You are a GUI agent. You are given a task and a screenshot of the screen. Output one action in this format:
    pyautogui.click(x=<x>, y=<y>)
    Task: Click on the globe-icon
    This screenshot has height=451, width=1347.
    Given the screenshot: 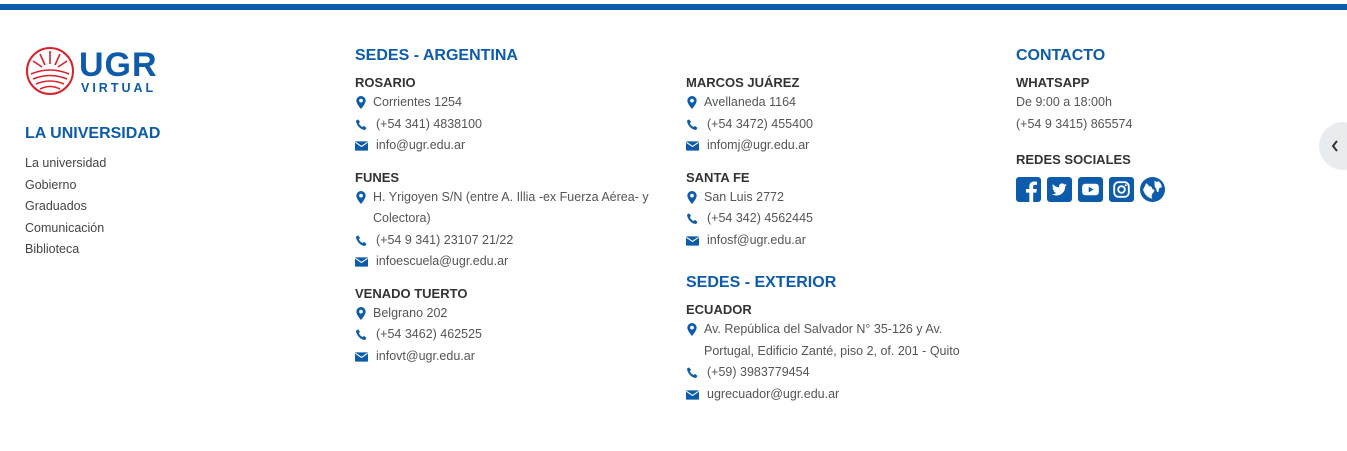 What is the action you would take?
    pyautogui.click(x=1152, y=189)
    